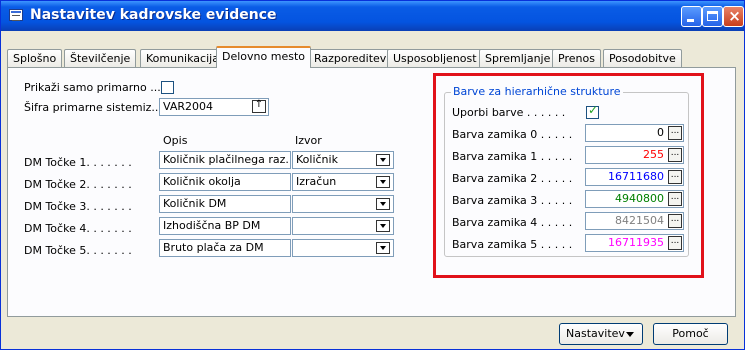  What do you see at coordinates (343, 182) in the screenshot?
I see `dm-row-2-source: Izračun` at bounding box center [343, 182].